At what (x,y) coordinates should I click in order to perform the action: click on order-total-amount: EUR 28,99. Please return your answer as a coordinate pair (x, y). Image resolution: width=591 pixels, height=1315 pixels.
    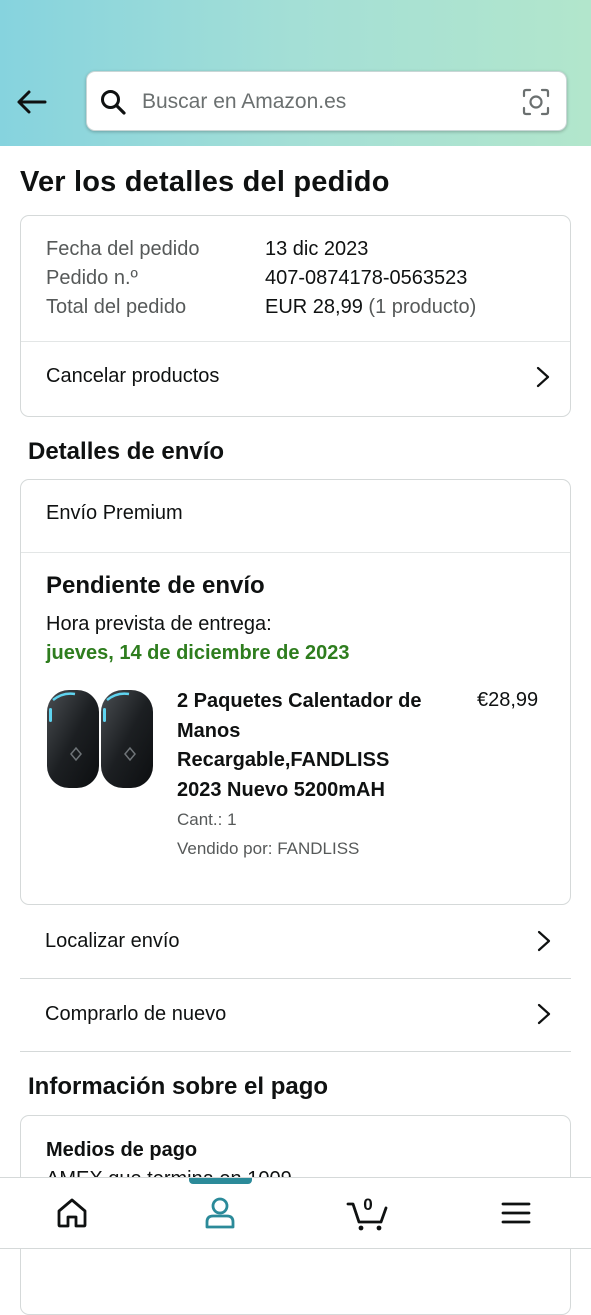
    Looking at the image, I should click on (314, 307).